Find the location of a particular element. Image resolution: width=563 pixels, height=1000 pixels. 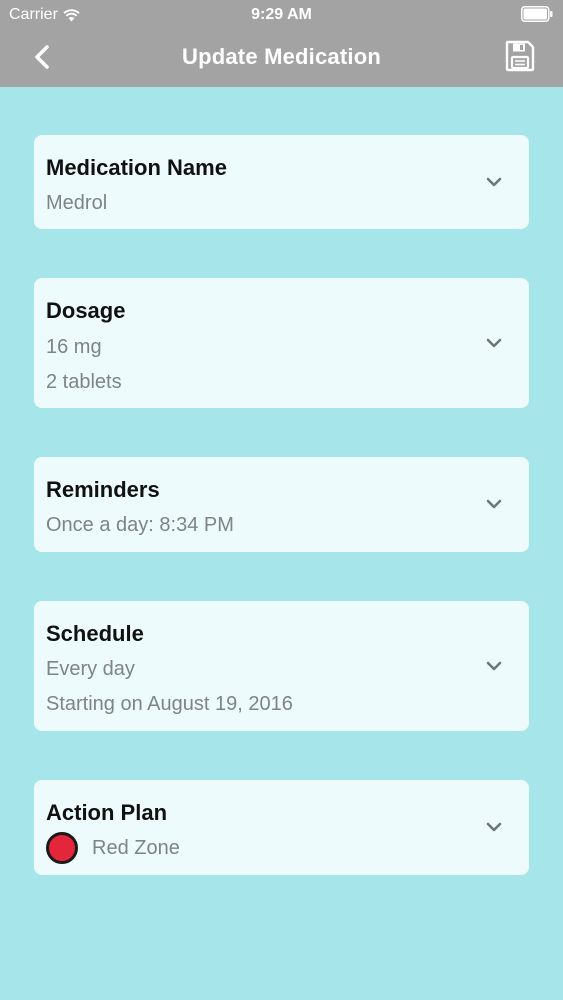

red-zone-indicator is located at coordinates (62, 848).